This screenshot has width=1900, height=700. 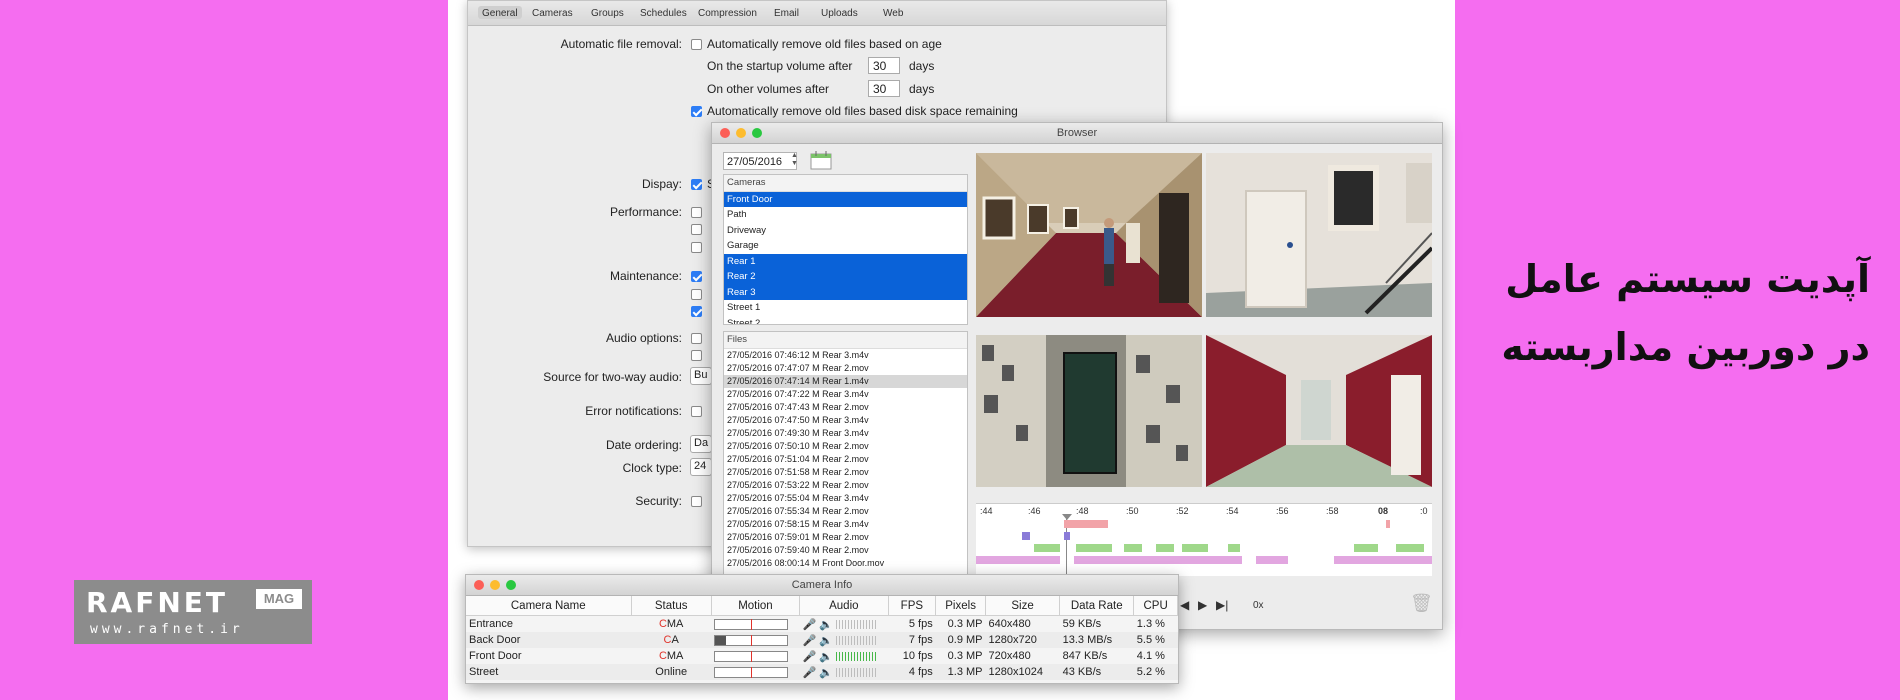 What do you see at coordinates (845, 407) in the screenshot?
I see `file-row: 27/05/2016 07:47:43 M Rear 2.mov` at bounding box center [845, 407].